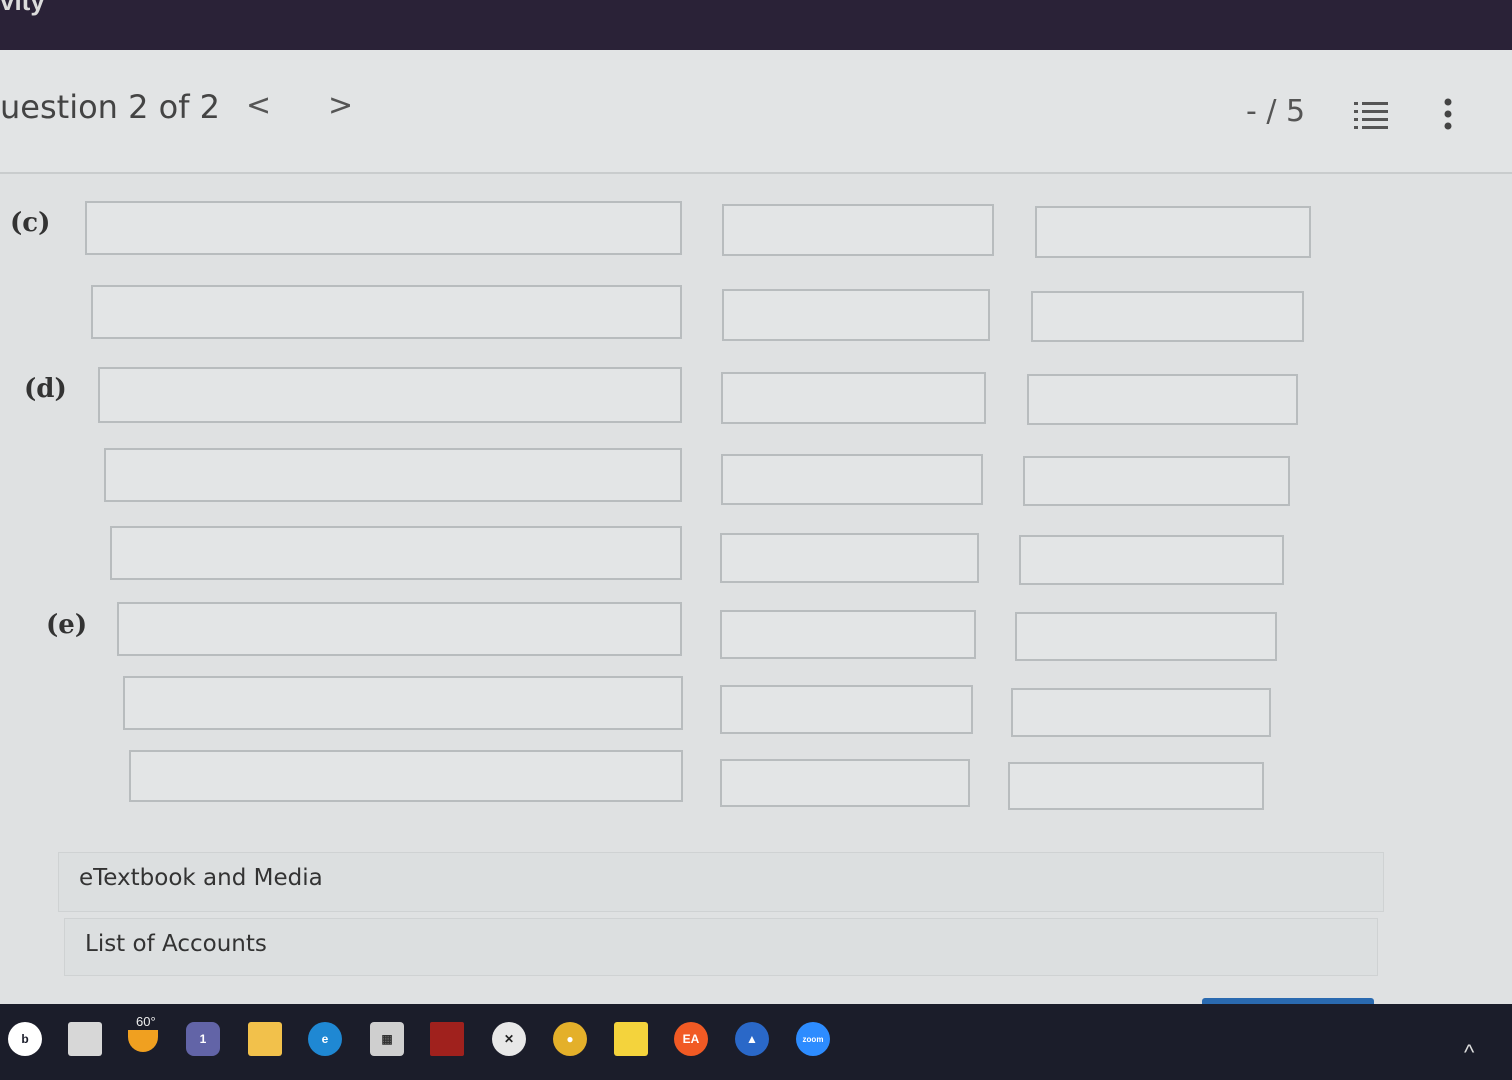 The width and height of the screenshot is (1512, 1080). What do you see at coordinates (387, 1039) in the screenshot?
I see `store-icon: ▦` at bounding box center [387, 1039].